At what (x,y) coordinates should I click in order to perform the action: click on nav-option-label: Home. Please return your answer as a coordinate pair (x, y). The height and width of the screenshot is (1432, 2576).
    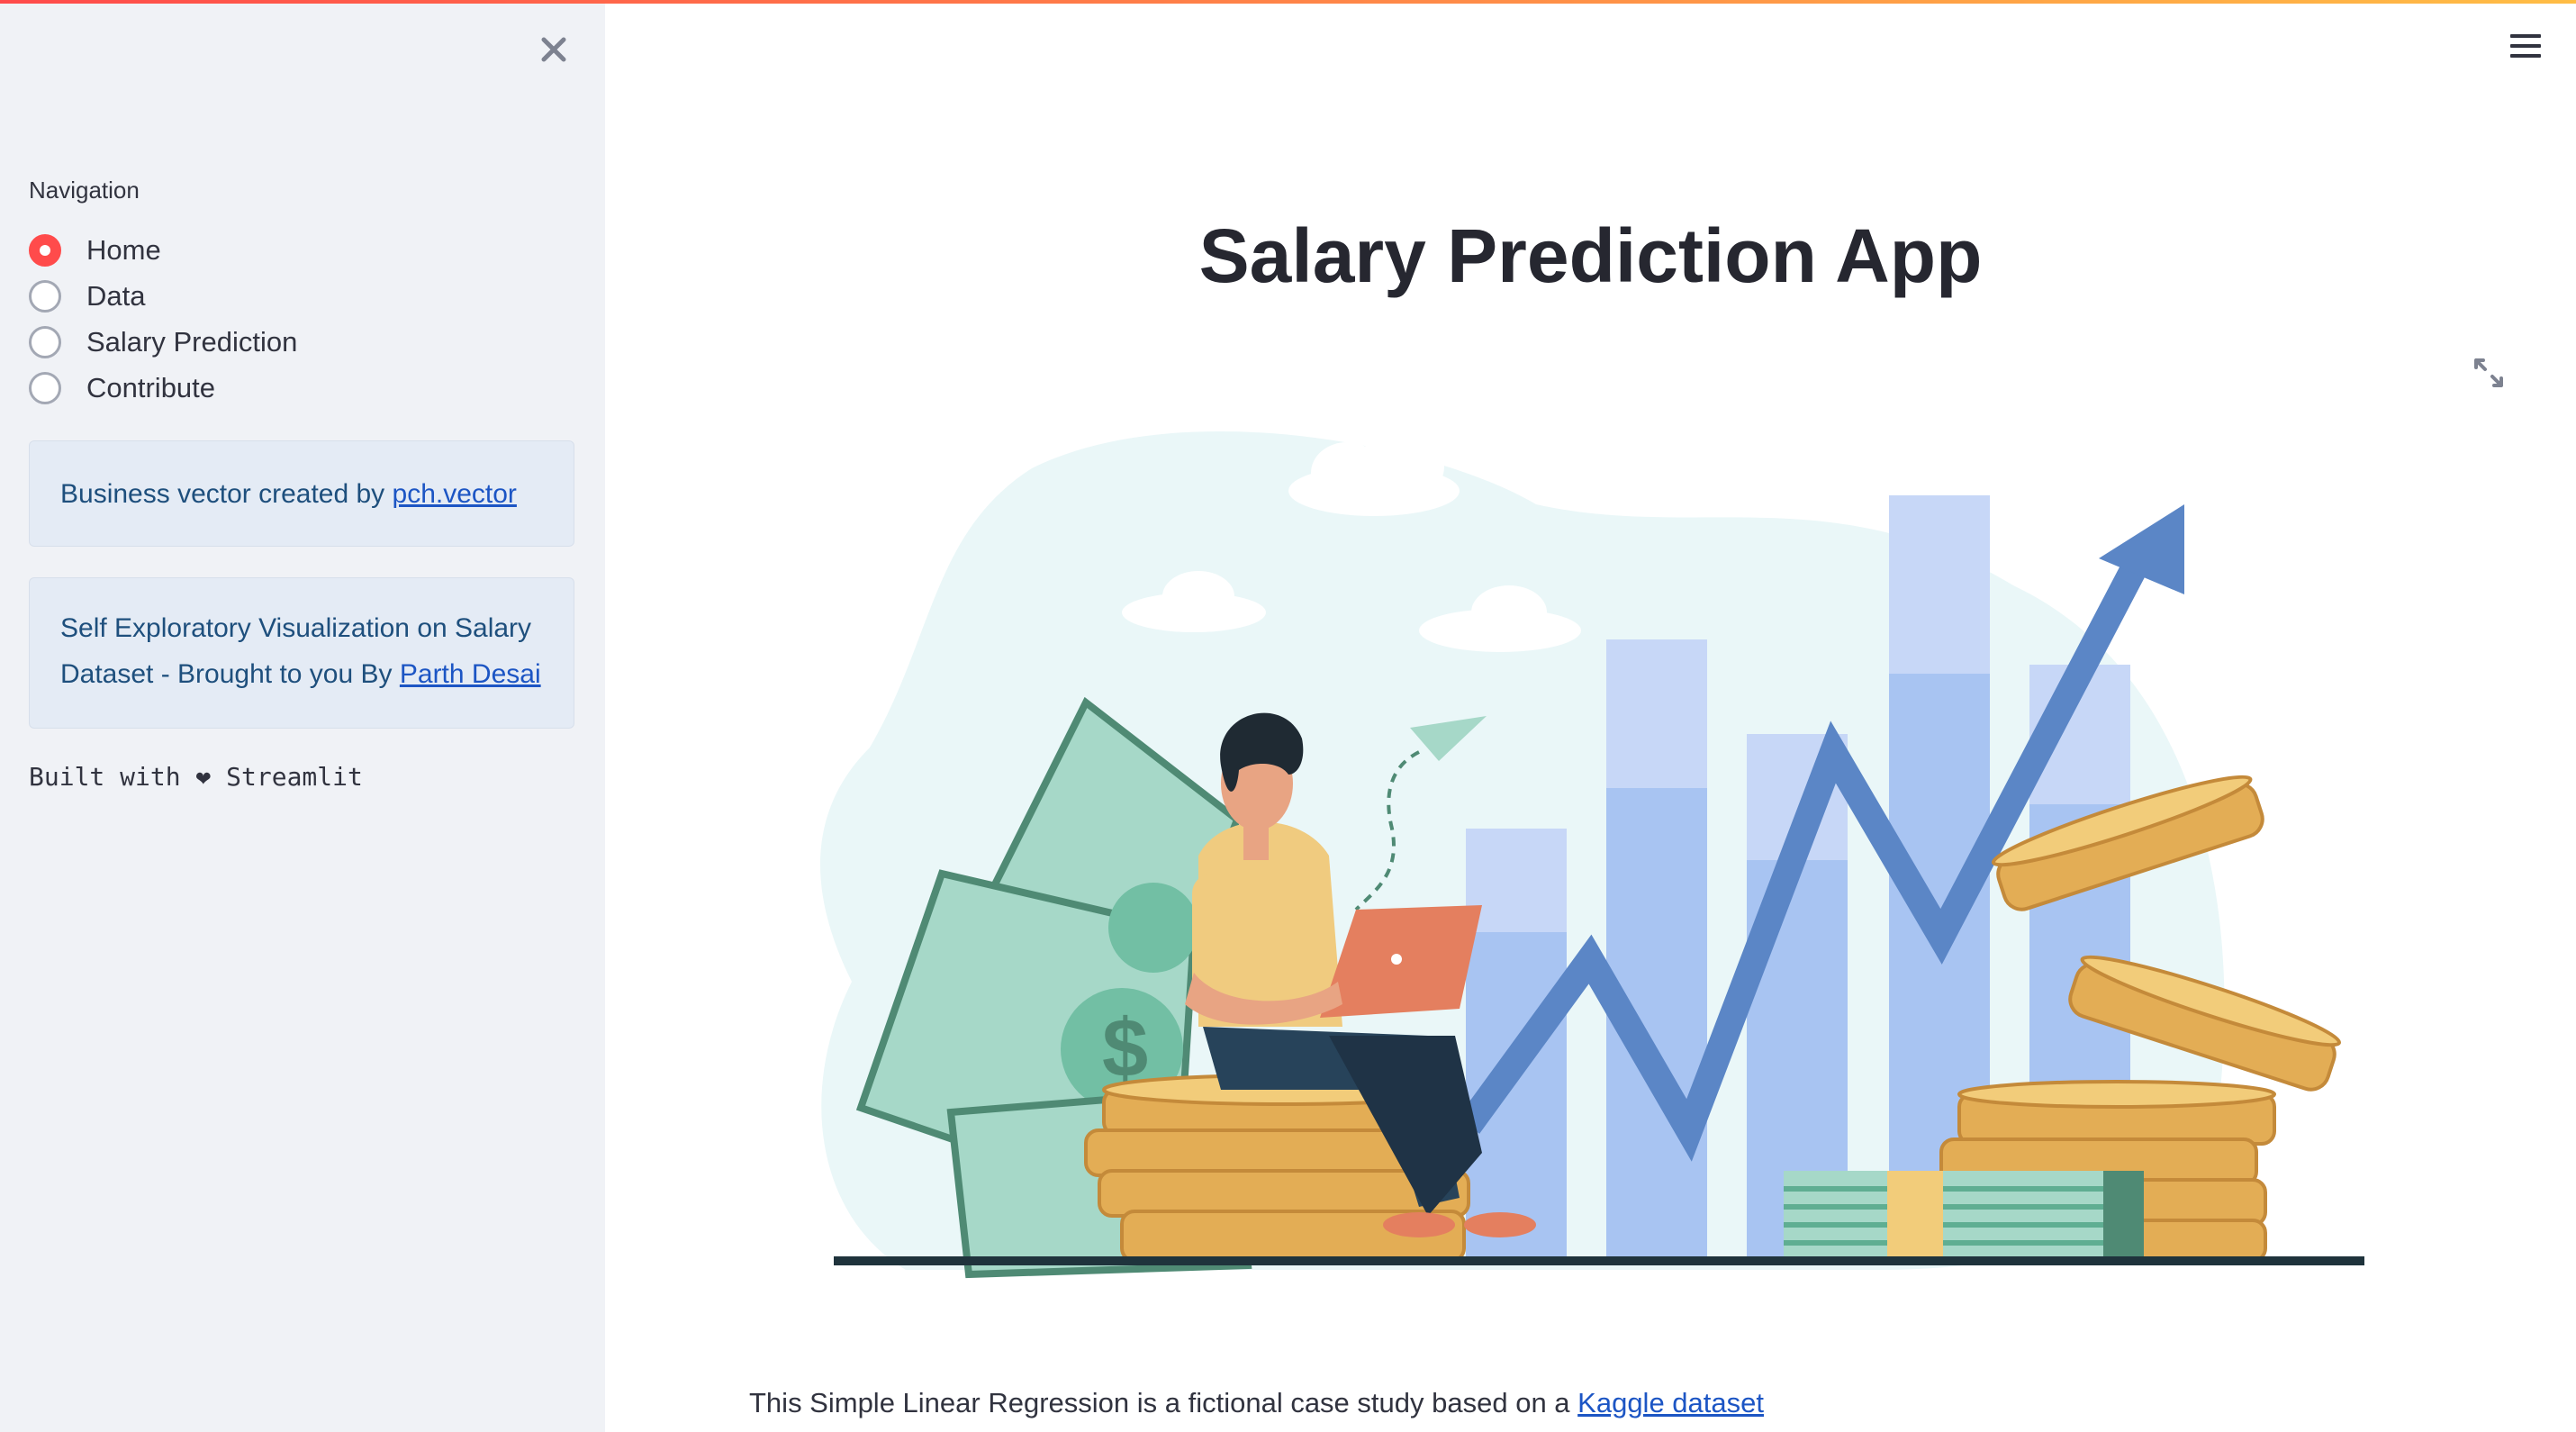
    Looking at the image, I should click on (123, 250).